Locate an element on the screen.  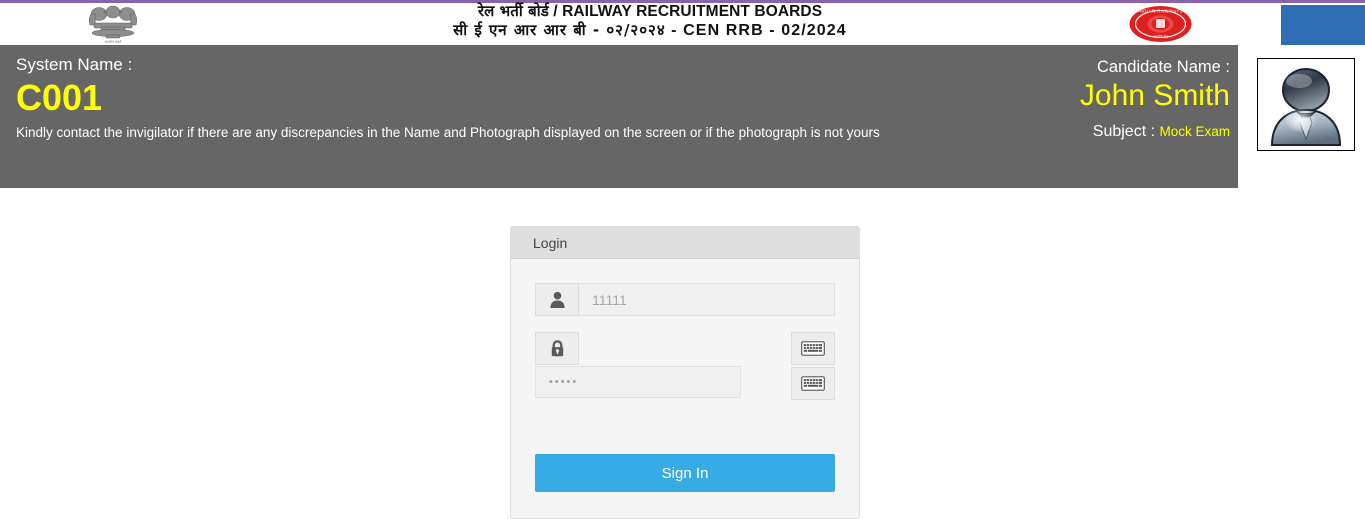
username-row: 11111 is located at coordinates (685, 299).